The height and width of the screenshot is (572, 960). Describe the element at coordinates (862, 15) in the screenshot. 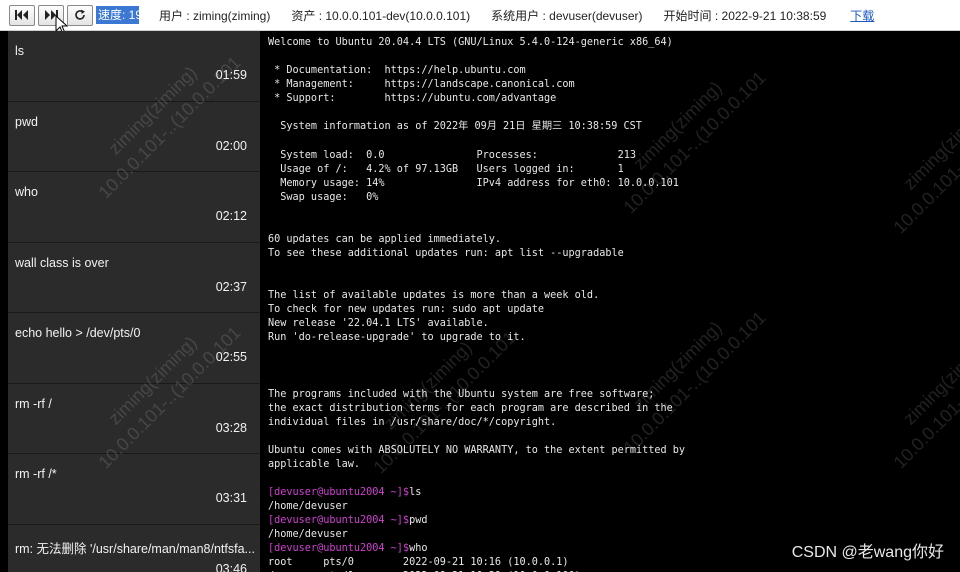

I see `download-link: 下载` at that location.